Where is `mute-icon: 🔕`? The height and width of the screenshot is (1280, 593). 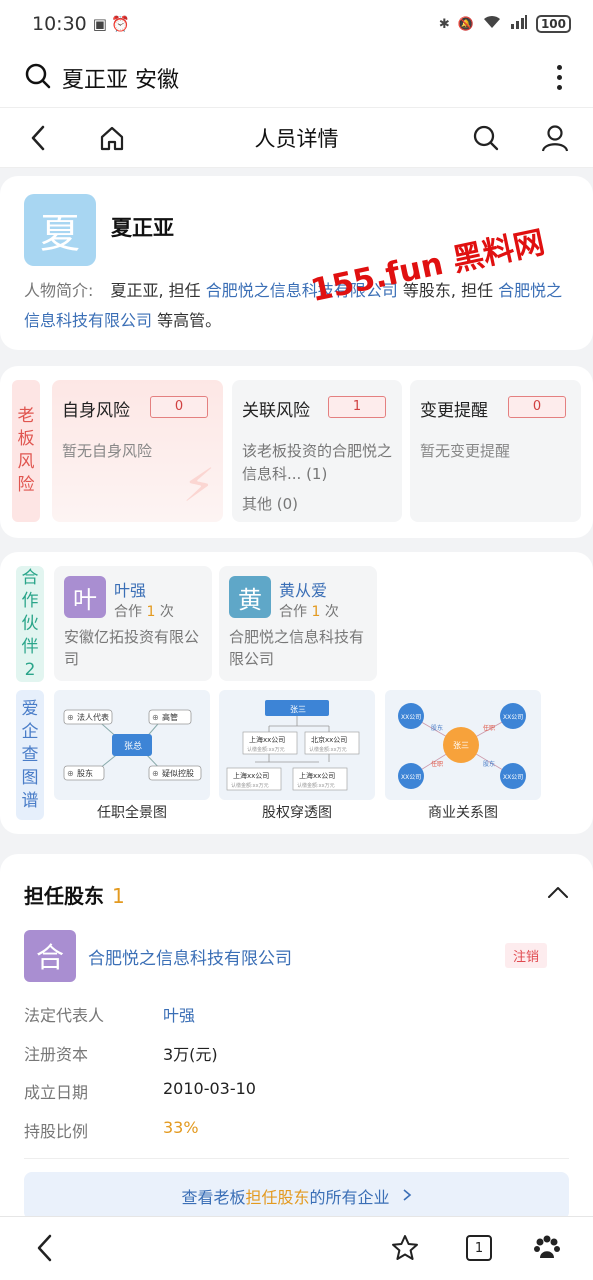
mute-icon: 🔕 is located at coordinates (465, 24).